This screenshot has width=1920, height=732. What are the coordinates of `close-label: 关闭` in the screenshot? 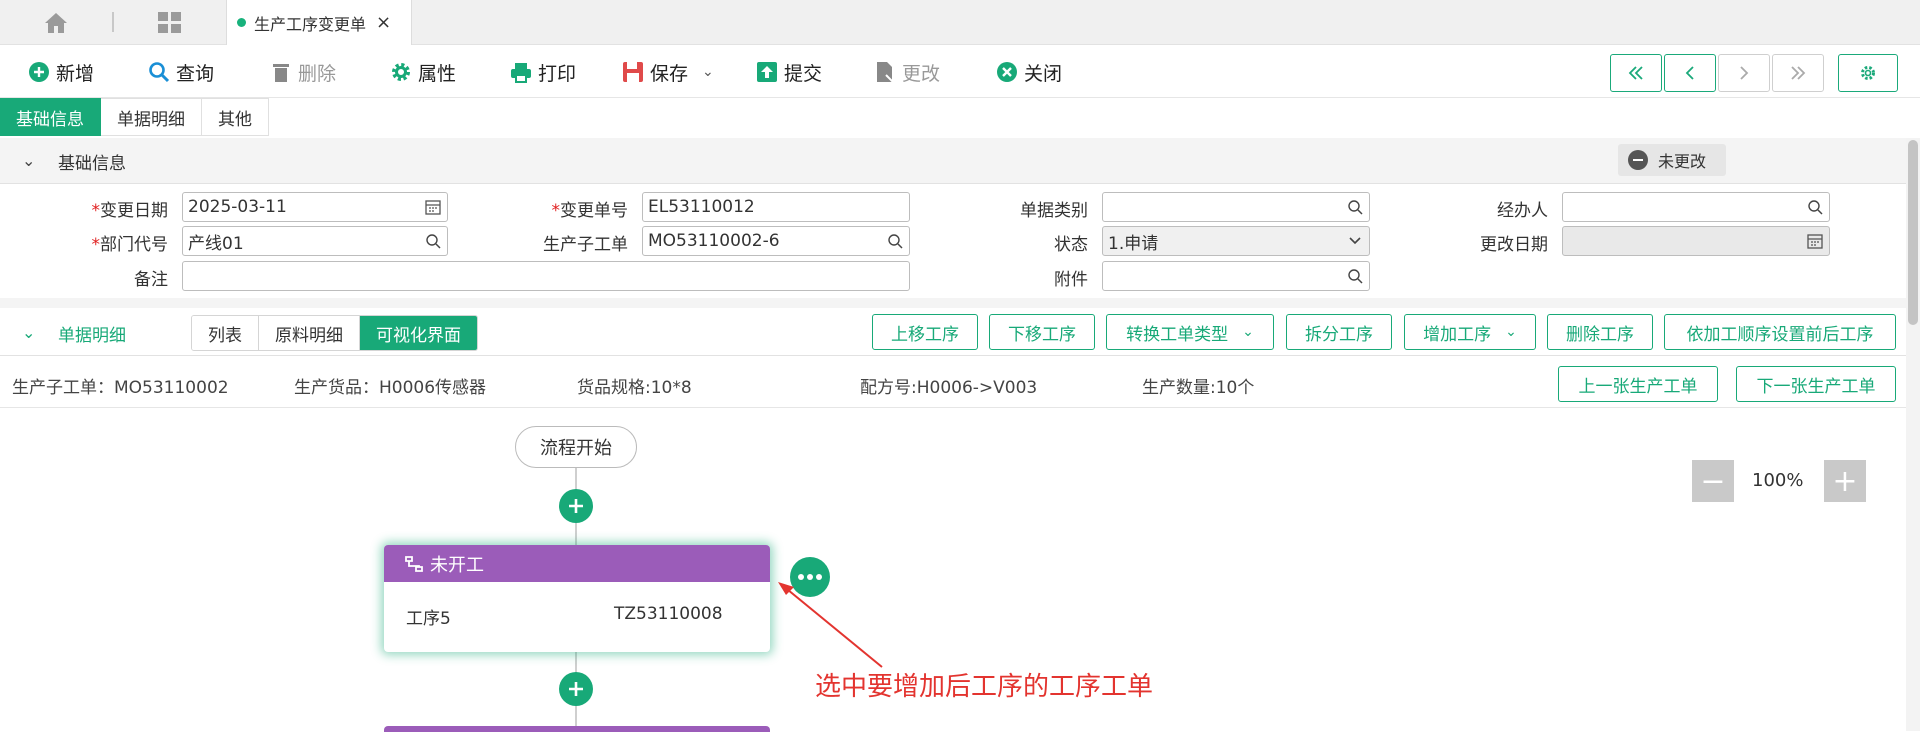 It's located at (1043, 73).